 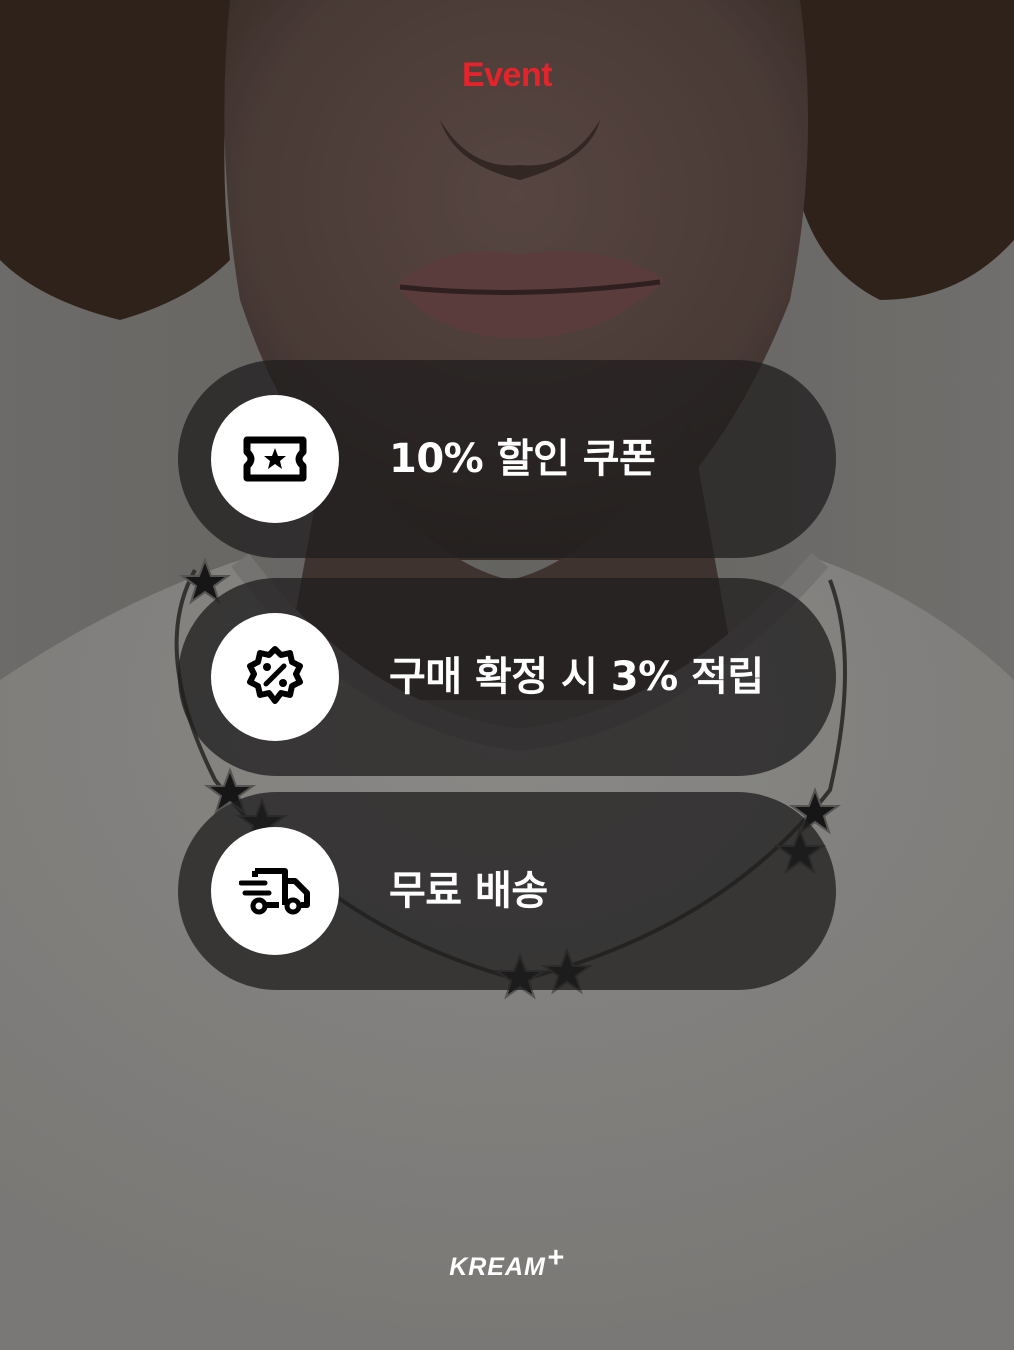 I want to click on benefit-discount-coupon: 10% 할인 쿠폰, so click(x=507, y=459).